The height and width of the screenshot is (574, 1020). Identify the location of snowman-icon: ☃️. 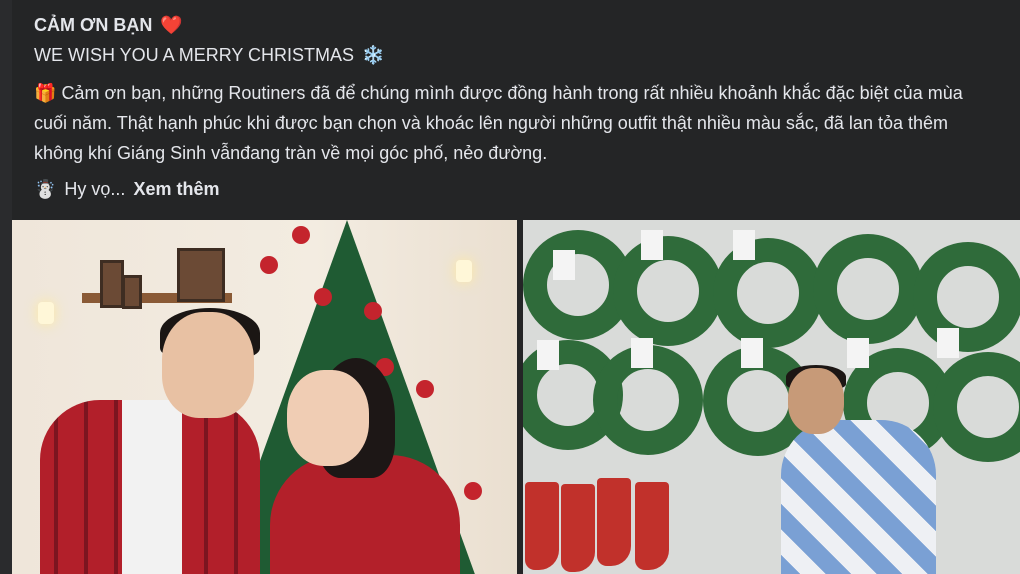
(45, 189).